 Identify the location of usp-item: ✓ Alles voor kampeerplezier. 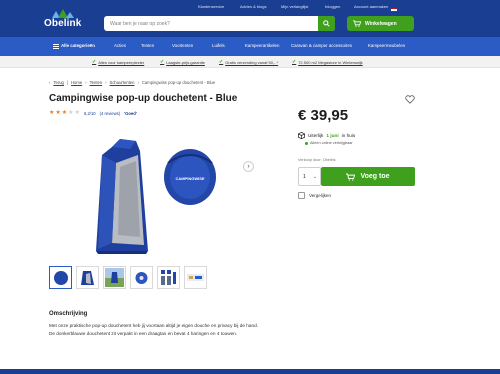
(118, 62).